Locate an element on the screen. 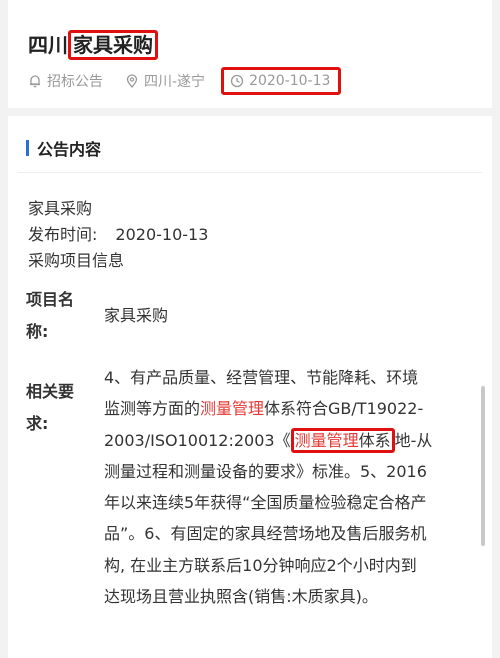 The width and height of the screenshot is (500, 658). keyword-highlight: 测量管理 is located at coordinates (232, 409).